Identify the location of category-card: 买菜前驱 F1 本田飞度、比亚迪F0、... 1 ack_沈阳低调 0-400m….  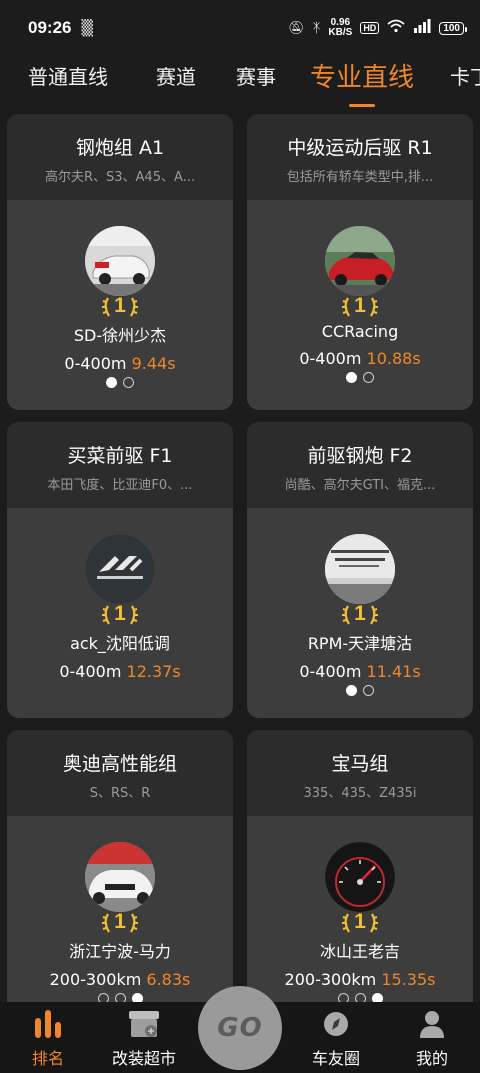
(120, 570).